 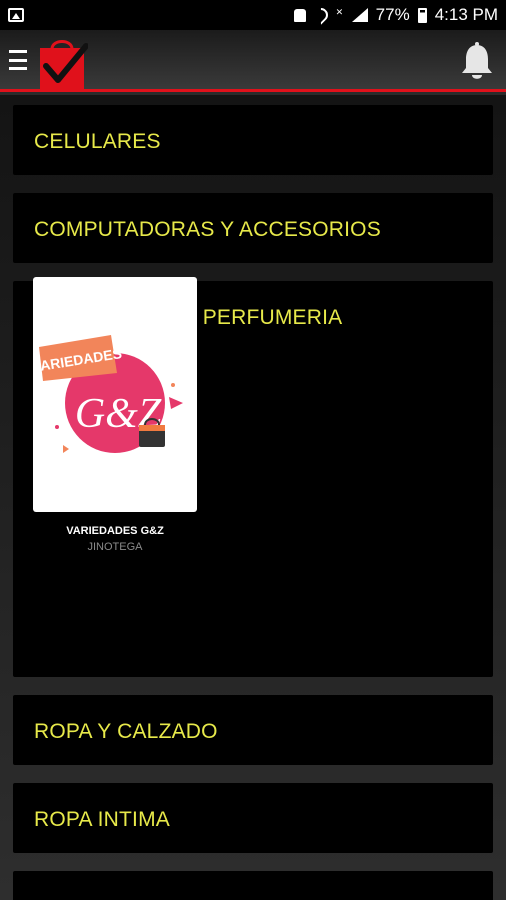 What do you see at coordinates (126, 731) in the screenshot?
I see `category-label: ROPA Y CALZADO` at bounding box center [126, 731].